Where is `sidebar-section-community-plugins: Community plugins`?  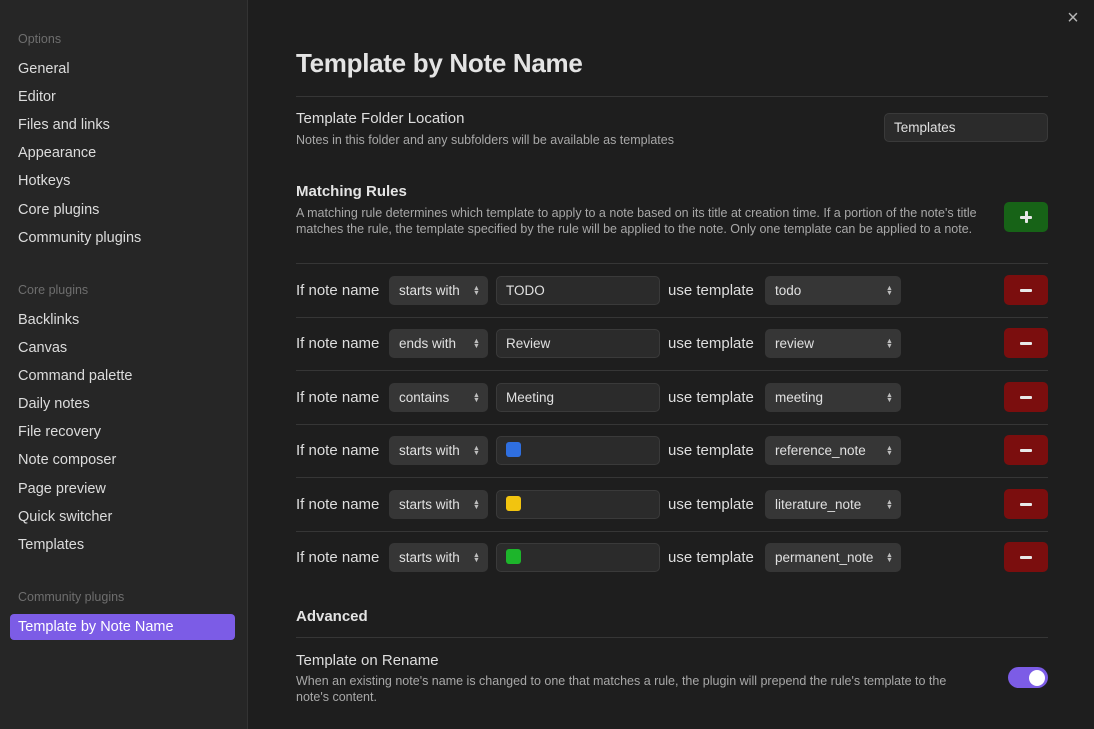 sidebar-section-community-plugins: Community plugins is located at coordinates (71, 597).